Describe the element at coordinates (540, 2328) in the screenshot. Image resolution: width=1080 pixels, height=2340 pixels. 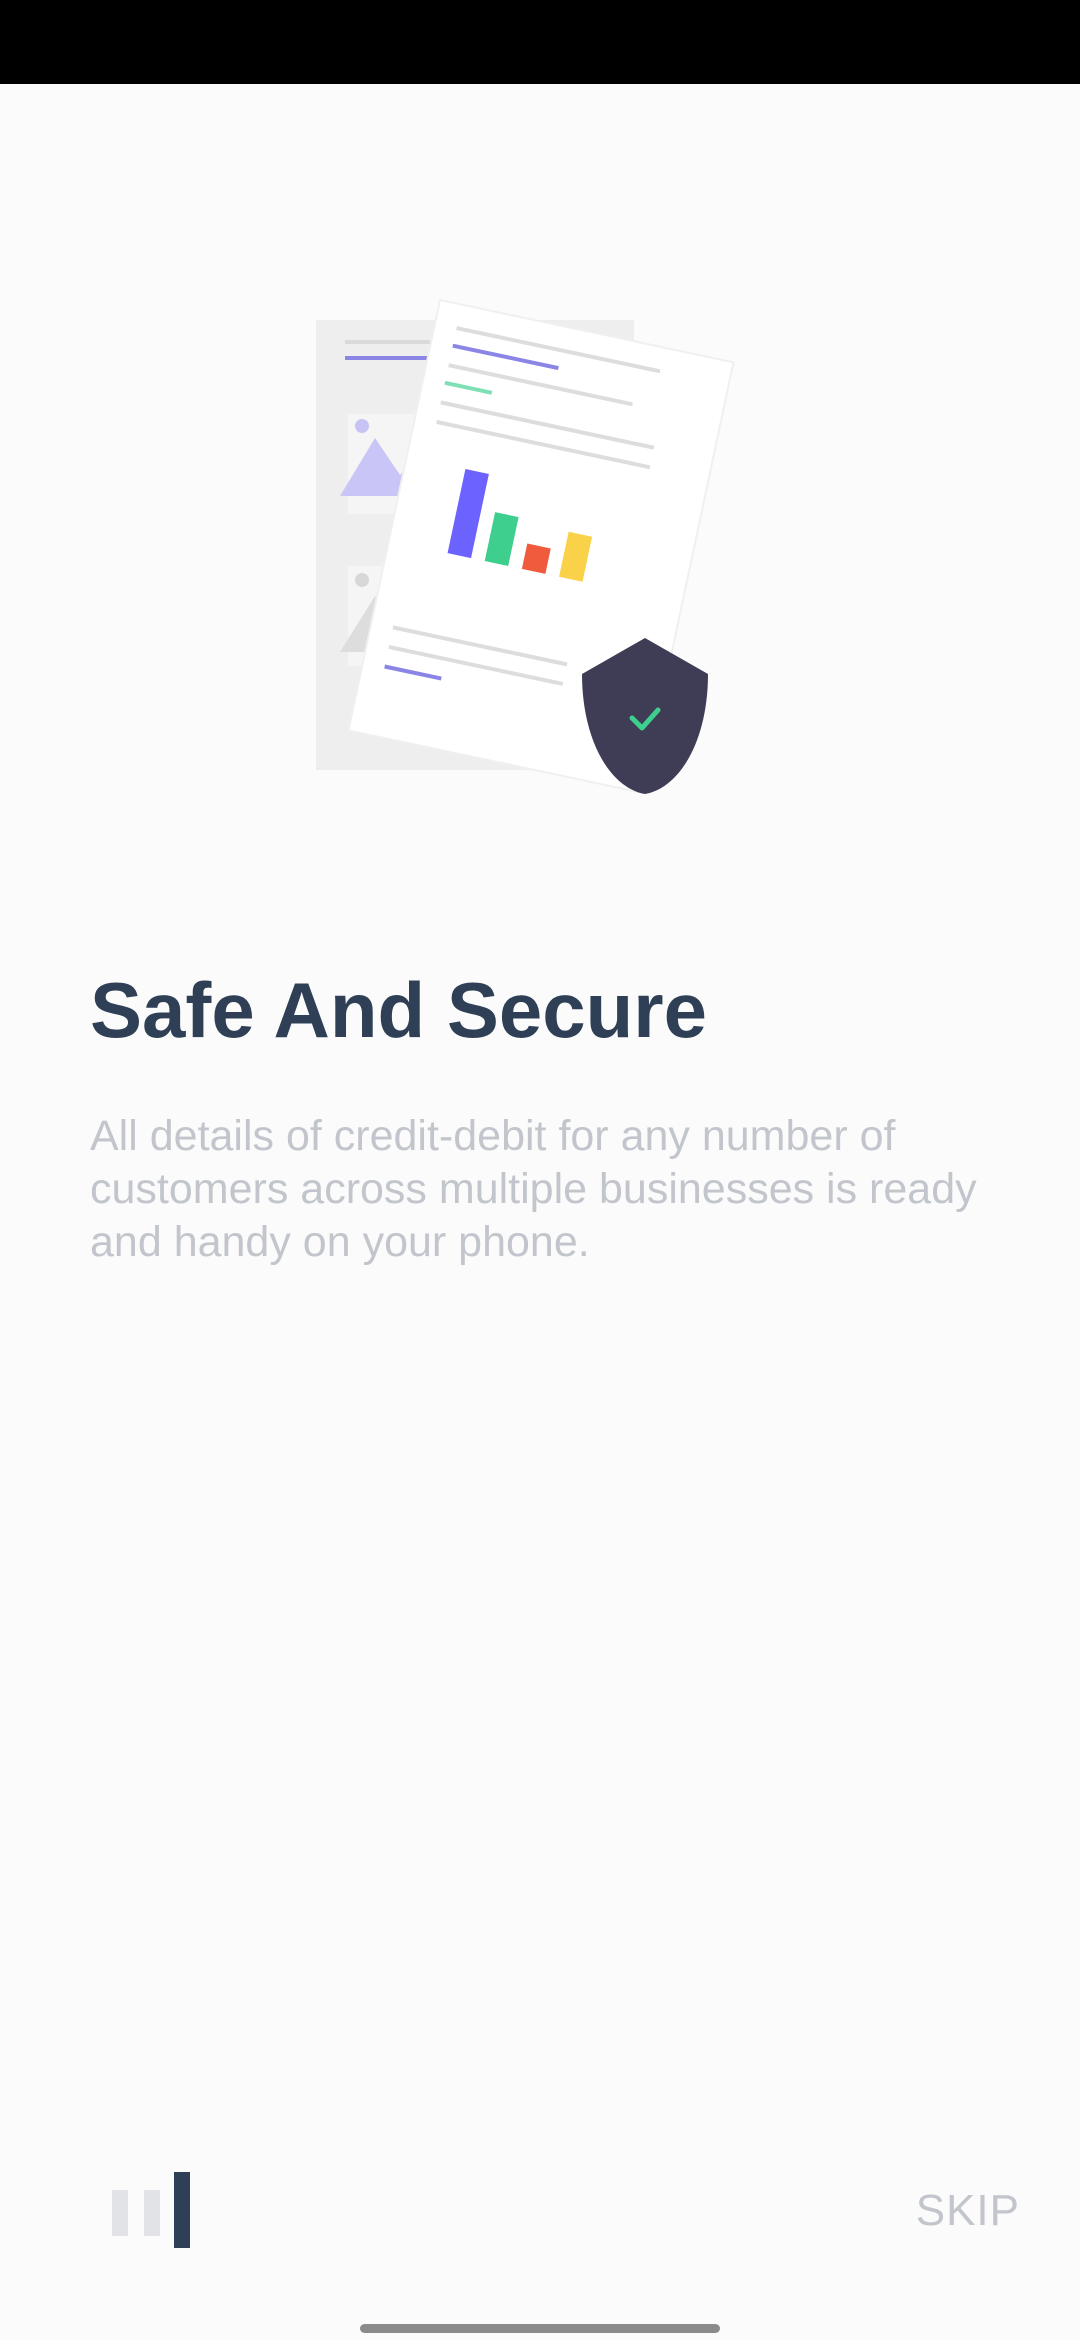
I see `home-indicator` at that location.